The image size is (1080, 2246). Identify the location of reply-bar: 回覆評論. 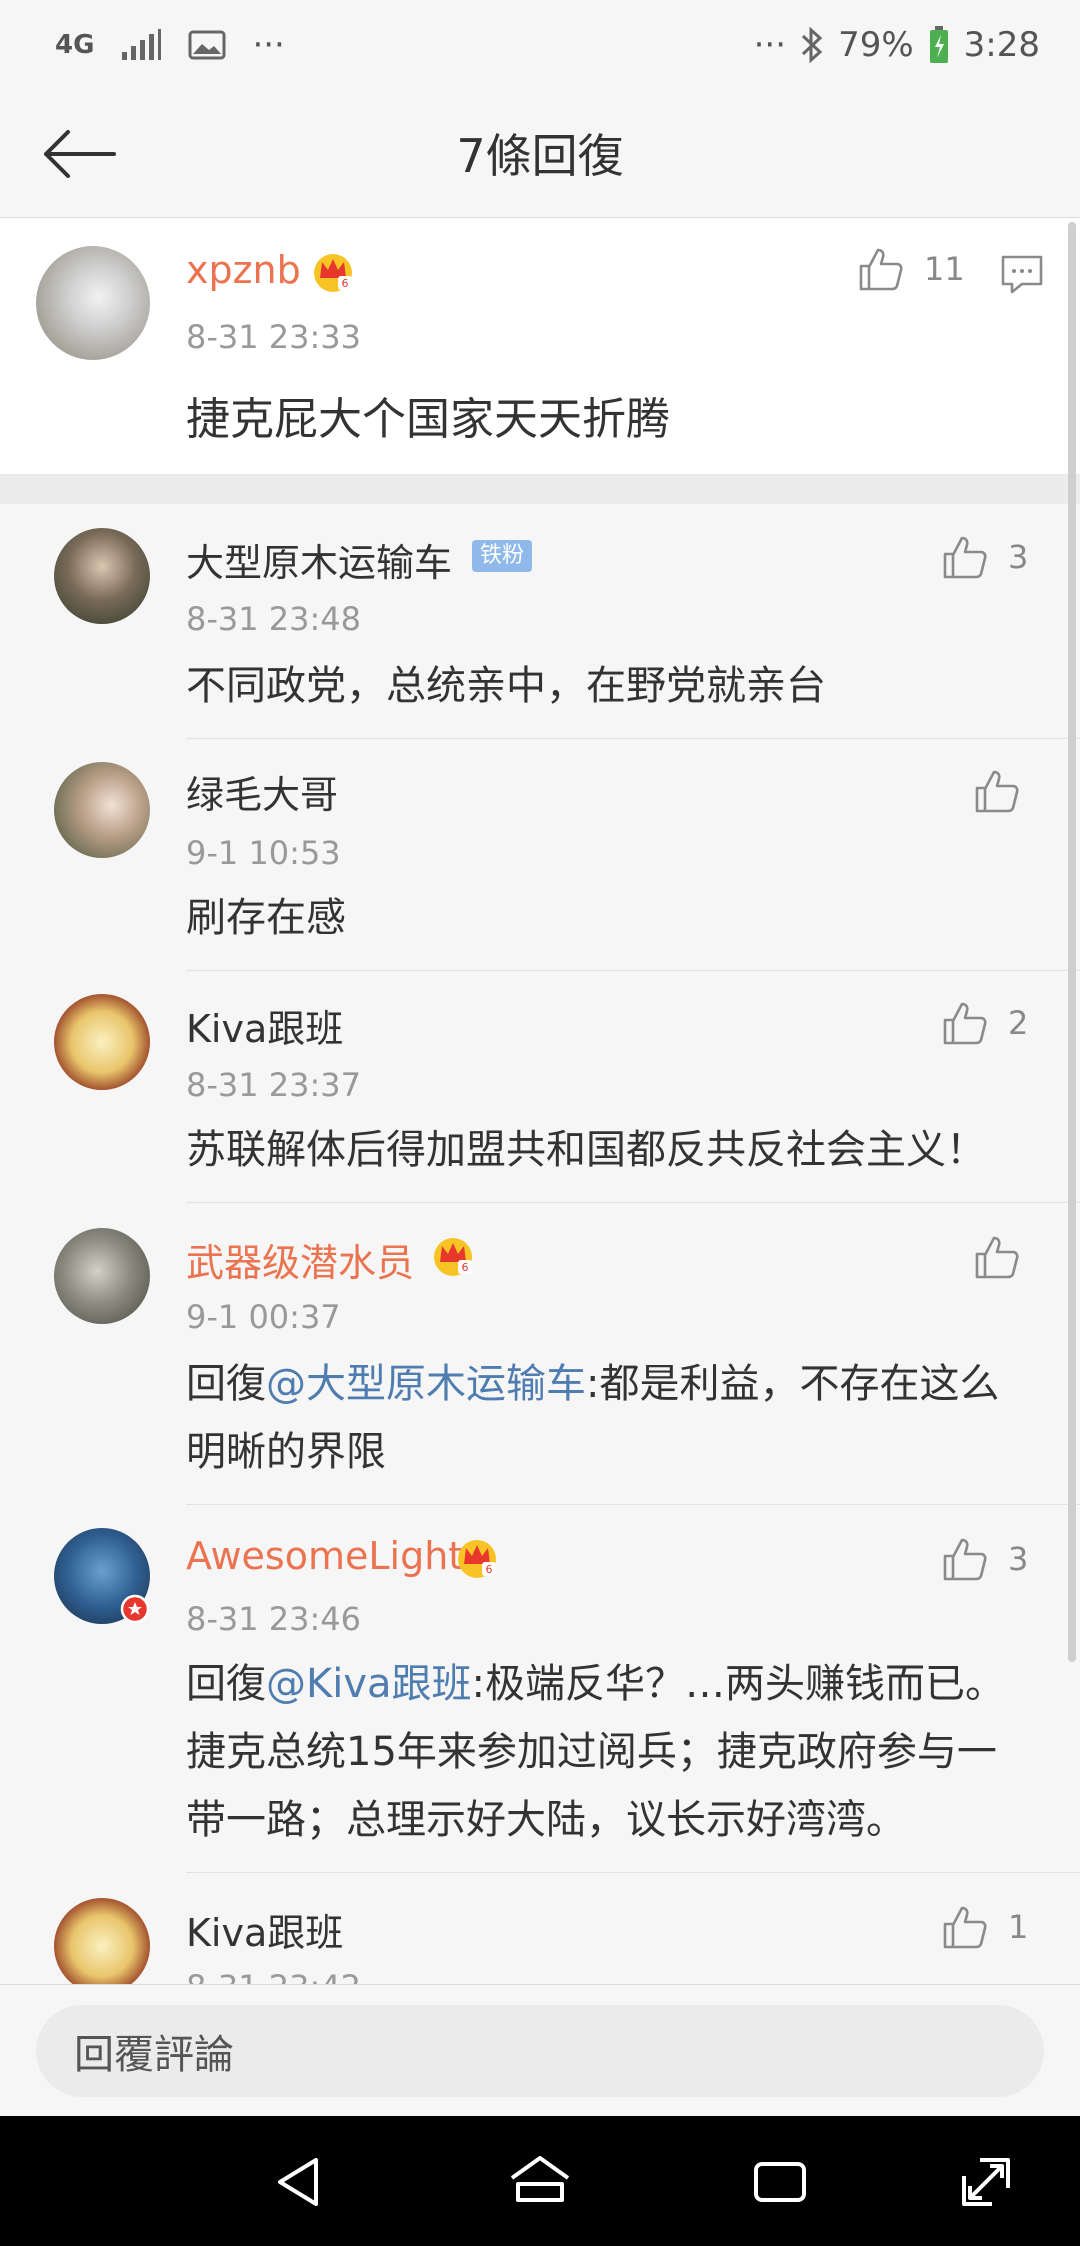
(540, 2050).